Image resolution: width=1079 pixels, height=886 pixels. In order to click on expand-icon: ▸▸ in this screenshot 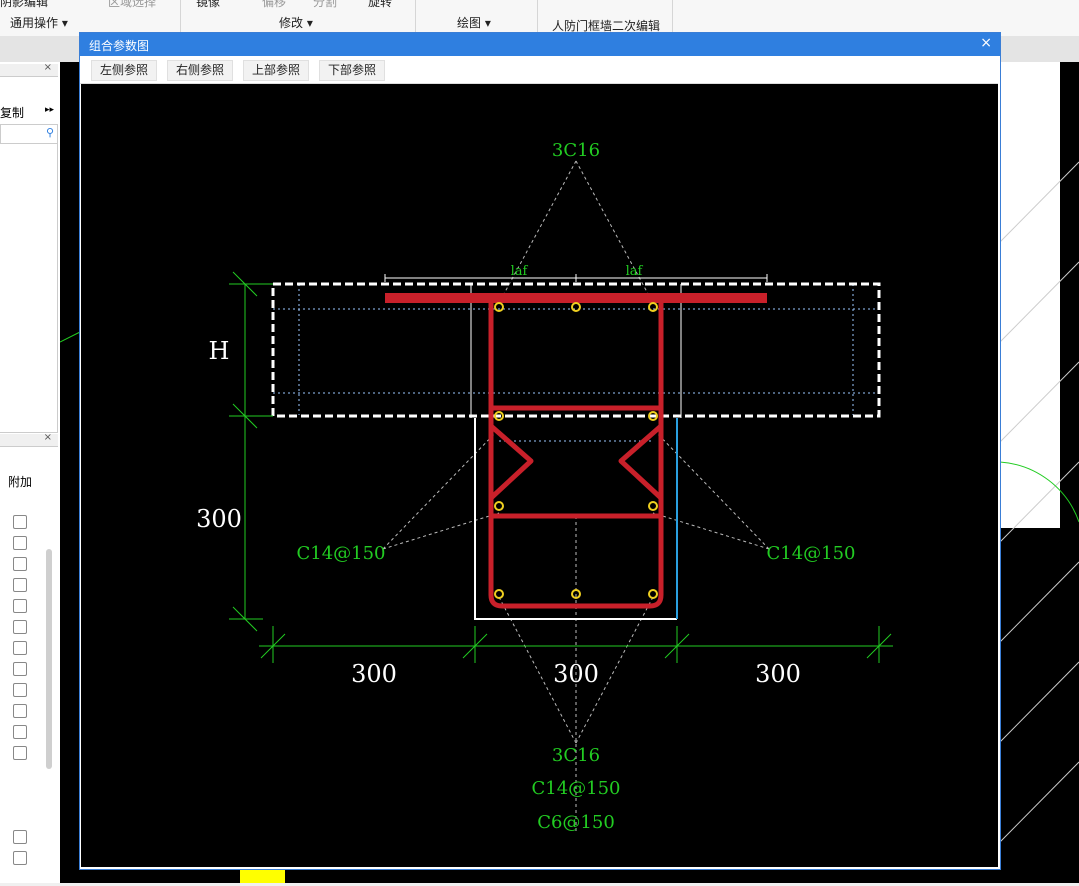, I will do `click(49, 110)`.